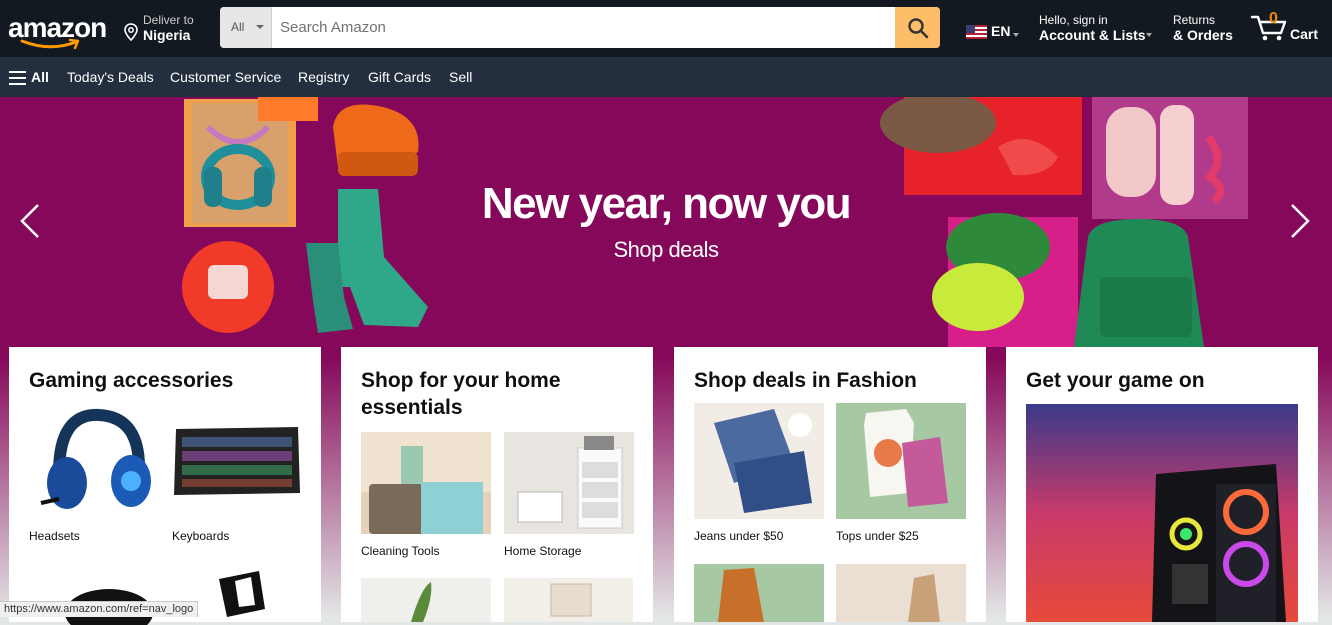  I want to click on tops-image, so click(901, 461).